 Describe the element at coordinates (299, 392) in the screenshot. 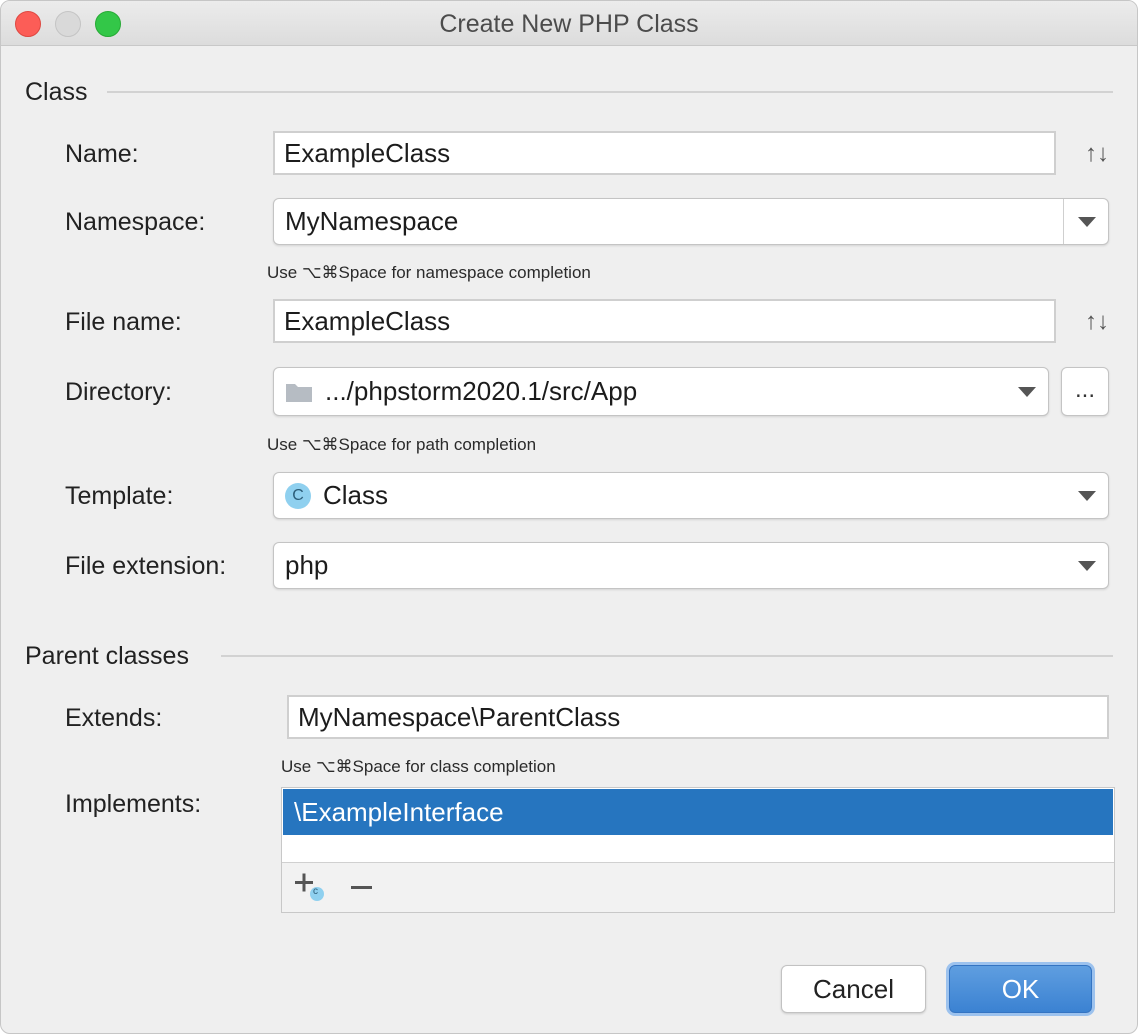

I see `folder-icon` at that location.